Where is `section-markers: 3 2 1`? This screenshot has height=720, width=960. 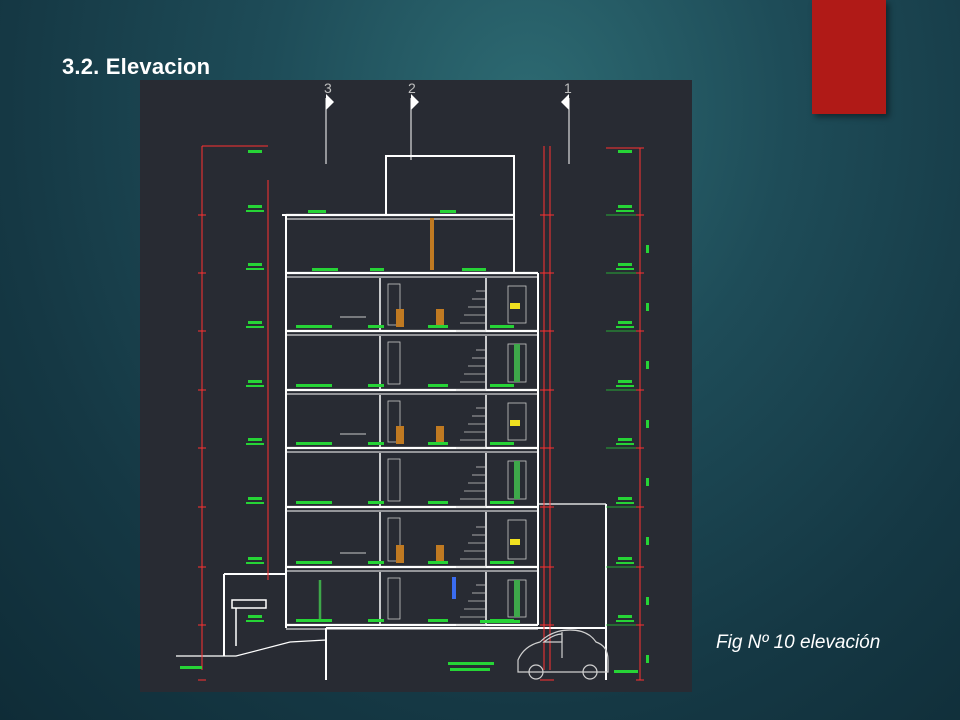 section-markers: 3 2 1 is located at coordinates (448, 122).